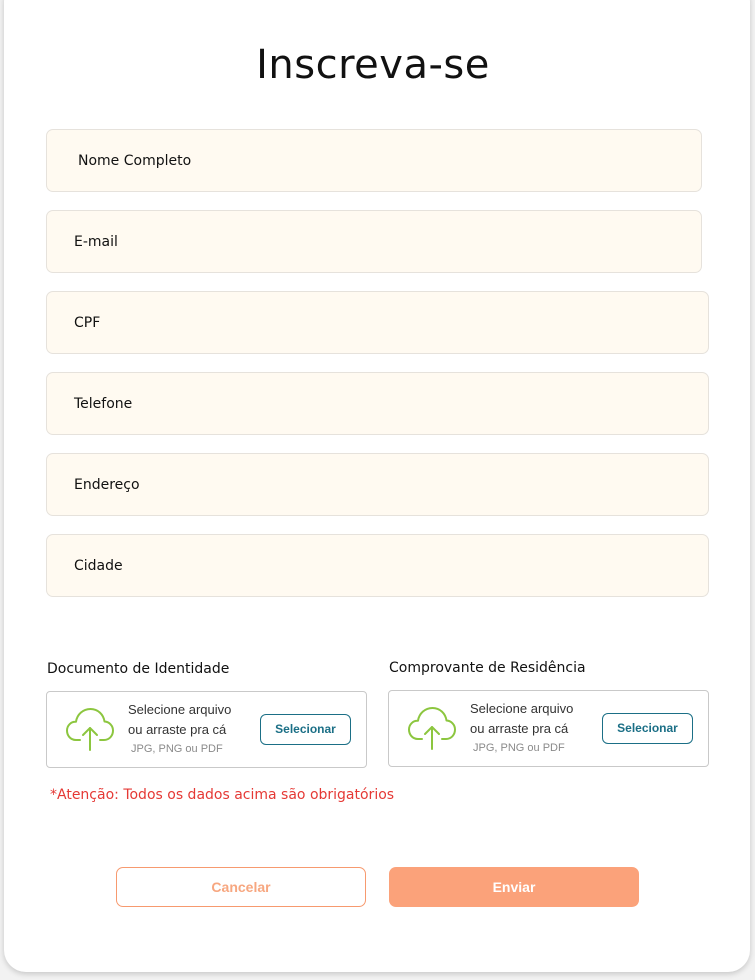 The width and height of the screenshot is (755, 980). I want to click on email-field-placeholder: E-mail, so click(96, 242).